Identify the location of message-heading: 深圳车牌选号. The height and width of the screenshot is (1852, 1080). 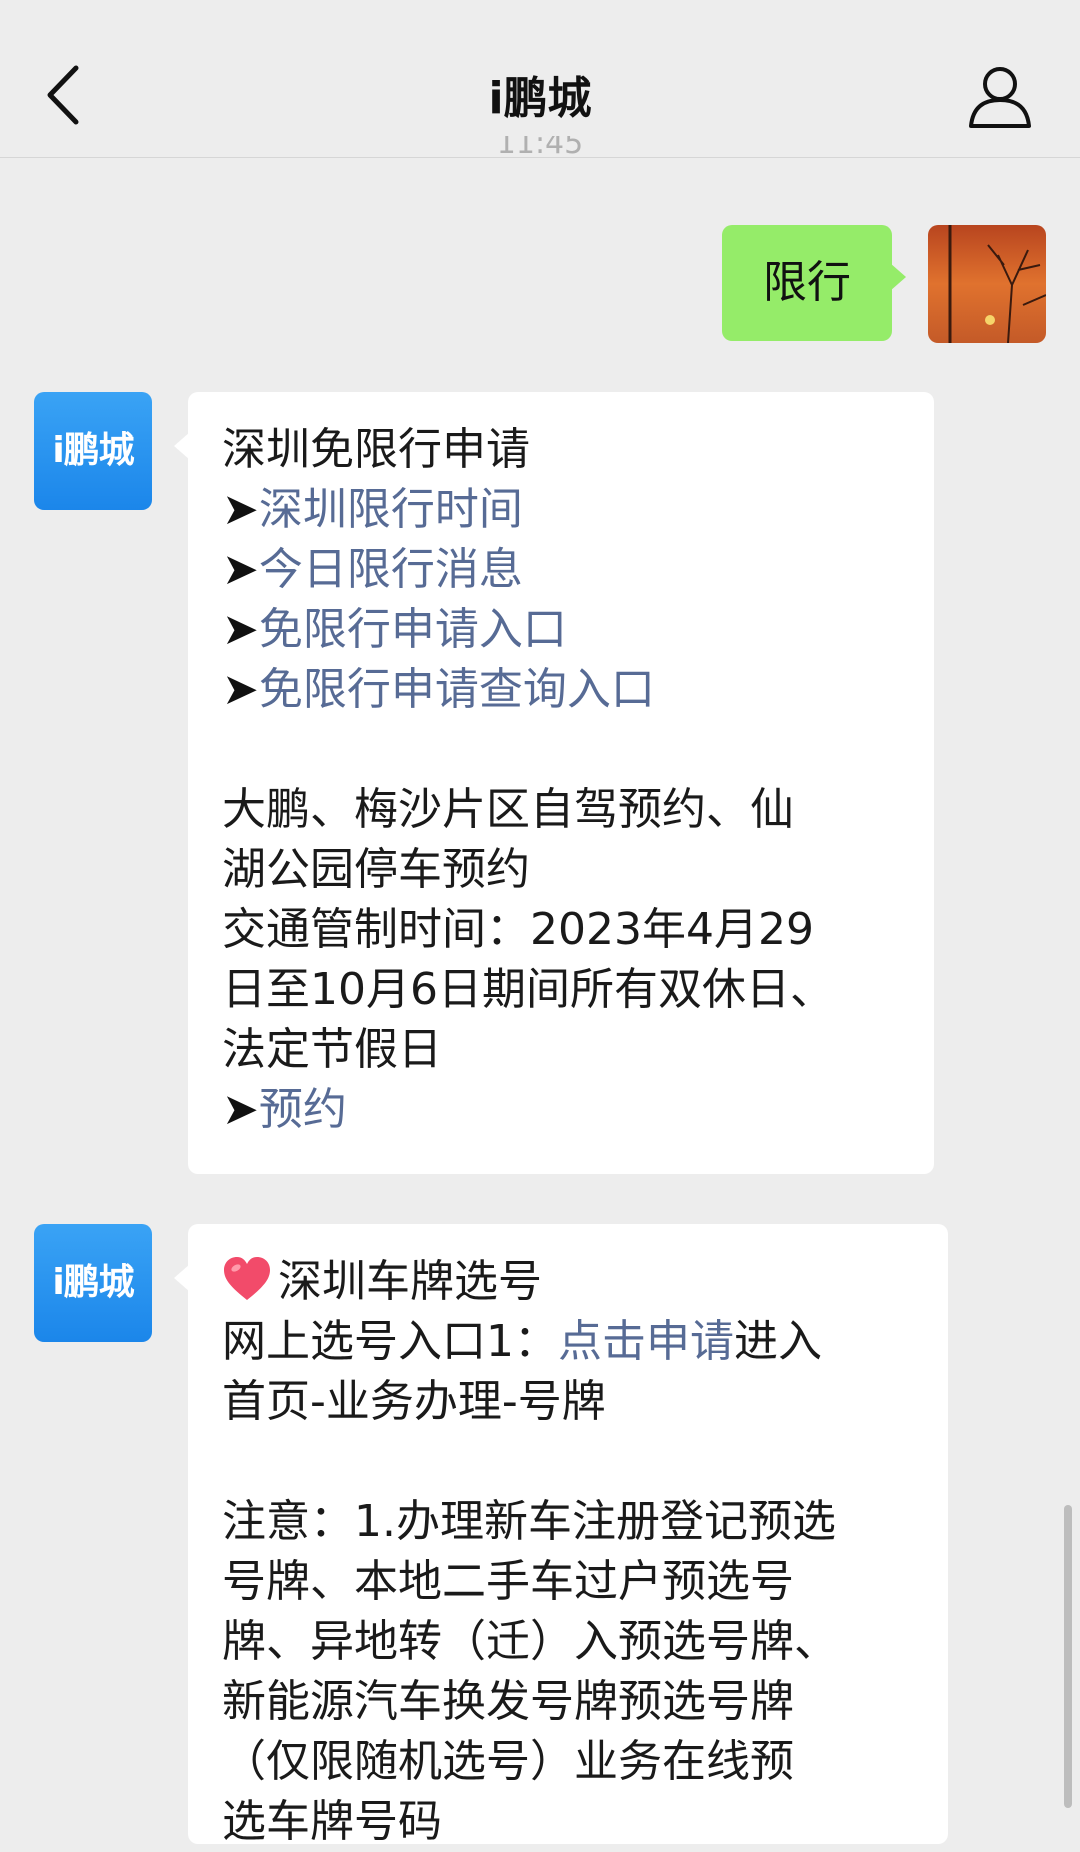
(410, 1281).